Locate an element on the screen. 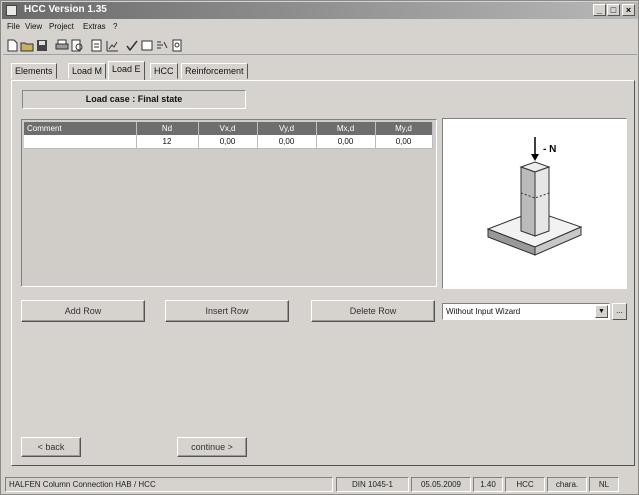 Image resolution: width=639 pixels, height=495 pixels. load-case-label: Load case : Final state is located at coordinates (134, 99).